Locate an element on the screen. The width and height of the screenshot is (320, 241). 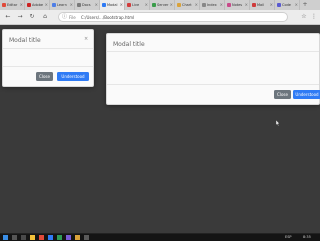
browser-tab: Modal × is located at coordinates (112, 5).